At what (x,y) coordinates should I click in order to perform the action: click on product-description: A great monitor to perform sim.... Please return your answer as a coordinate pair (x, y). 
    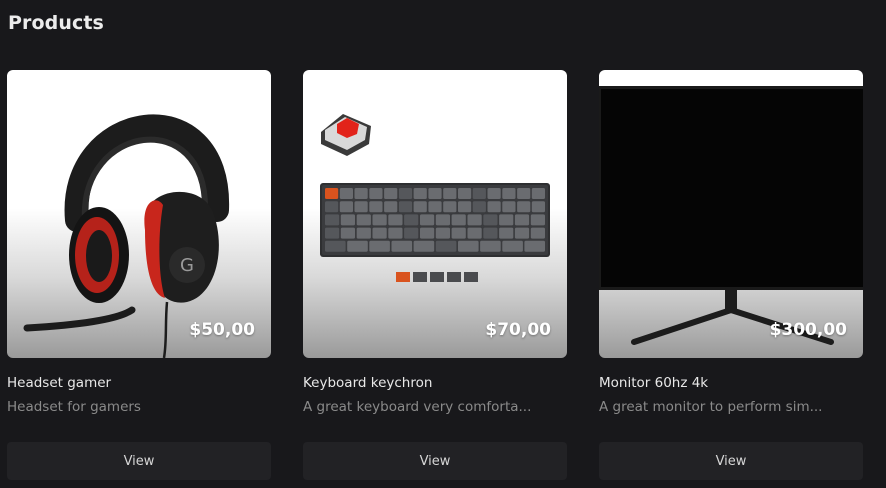
    Looking at the image, I should click on (711, 407).